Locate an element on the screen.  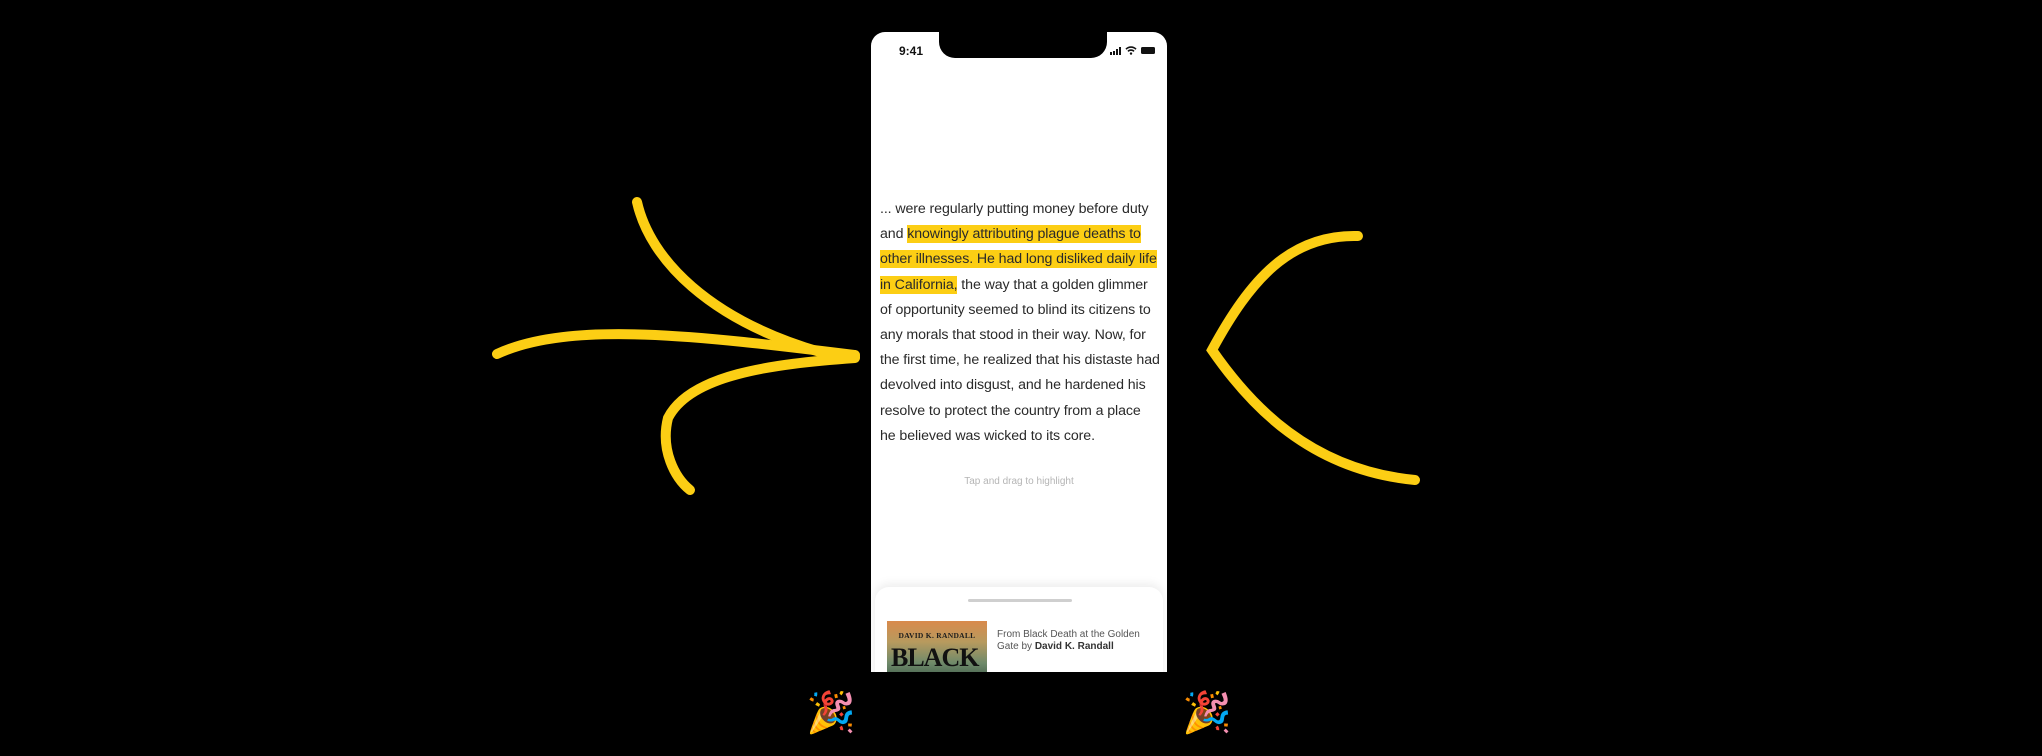
wifi-icon is located at coordinates (1131, 50).